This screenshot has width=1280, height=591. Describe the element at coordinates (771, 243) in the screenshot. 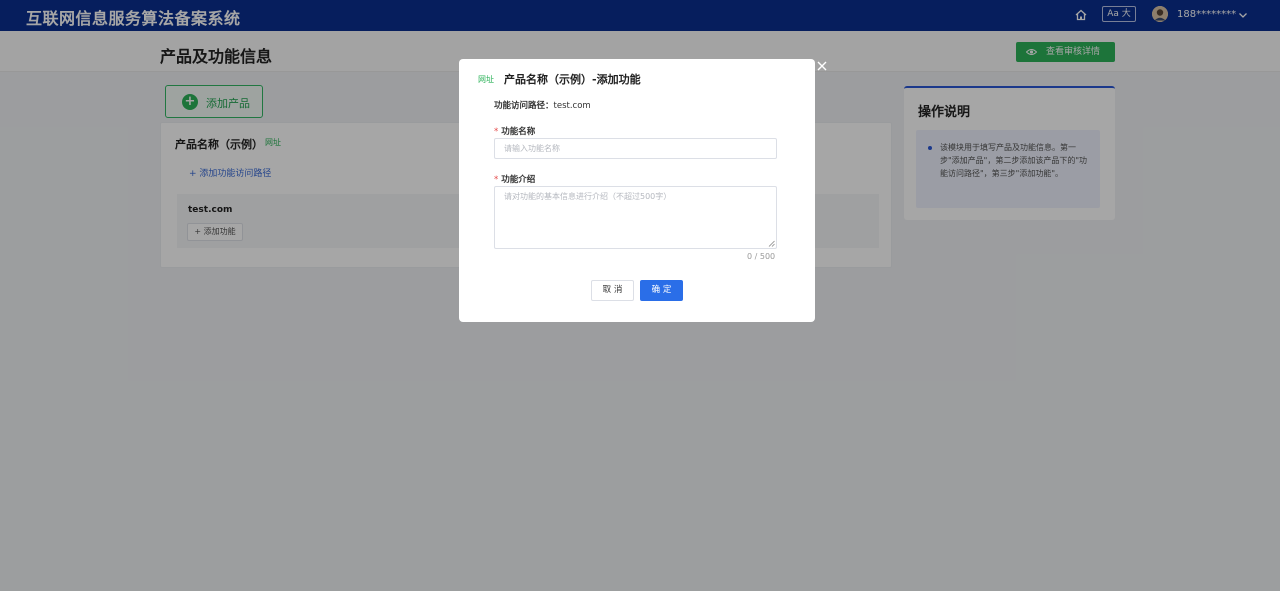

I see `resize-grip-icon` at that location.